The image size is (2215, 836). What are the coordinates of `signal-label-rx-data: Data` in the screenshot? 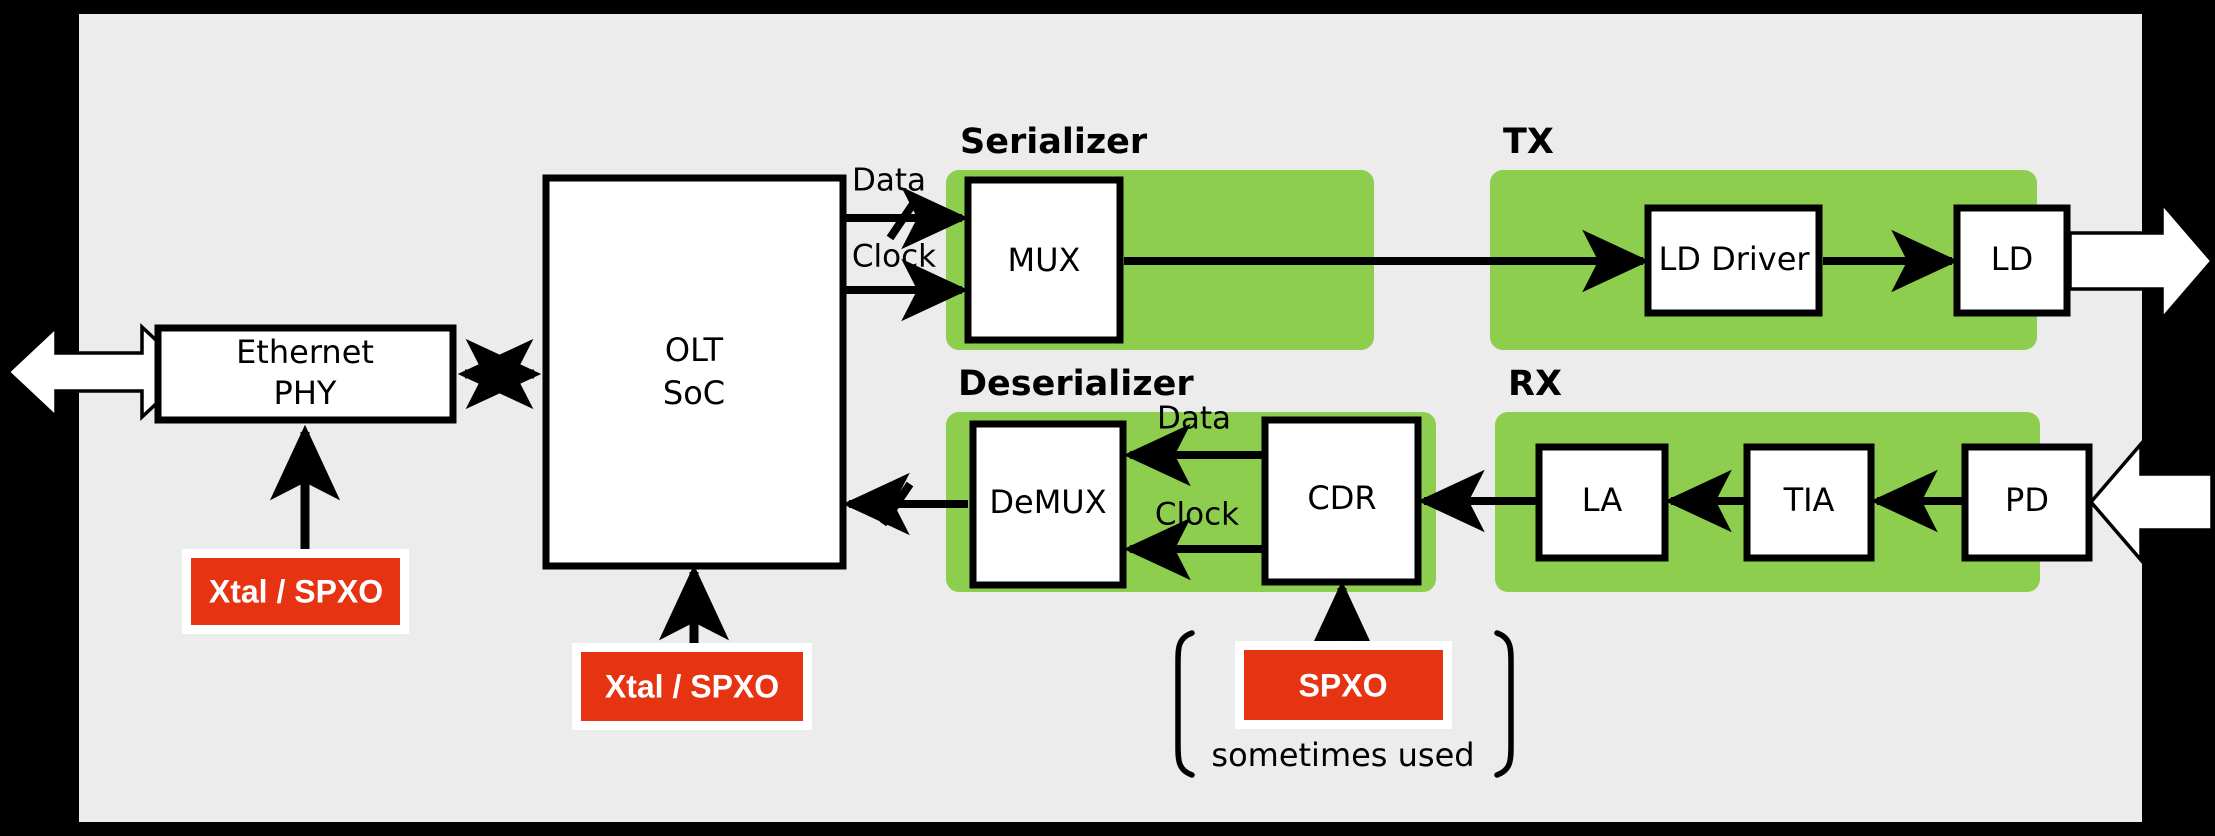 It's located at (1194, 419).